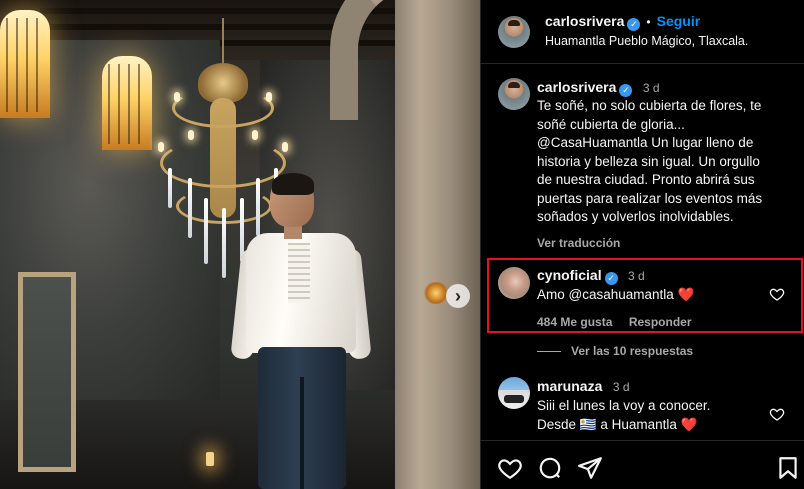  Describe the element at coordinates (590, 468) in the screenshot. I see `share-icon` at that location.